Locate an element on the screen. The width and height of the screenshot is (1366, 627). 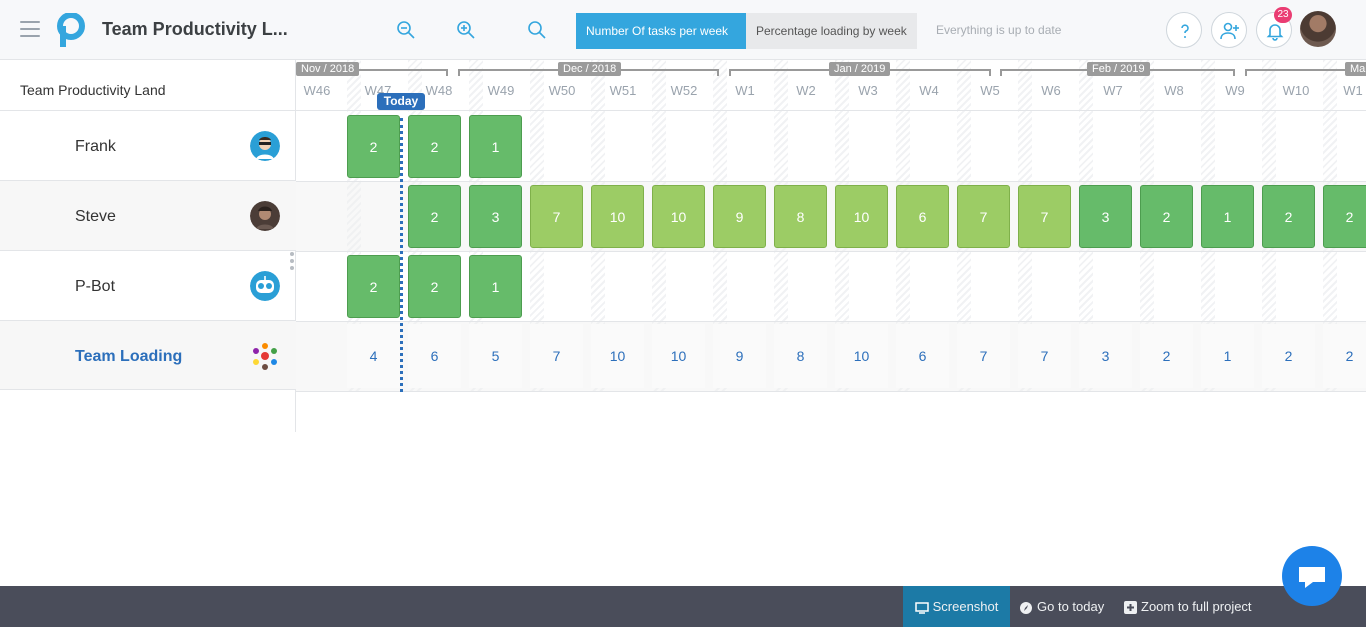
task-bar: 8 is located at coordinates (800, 216).